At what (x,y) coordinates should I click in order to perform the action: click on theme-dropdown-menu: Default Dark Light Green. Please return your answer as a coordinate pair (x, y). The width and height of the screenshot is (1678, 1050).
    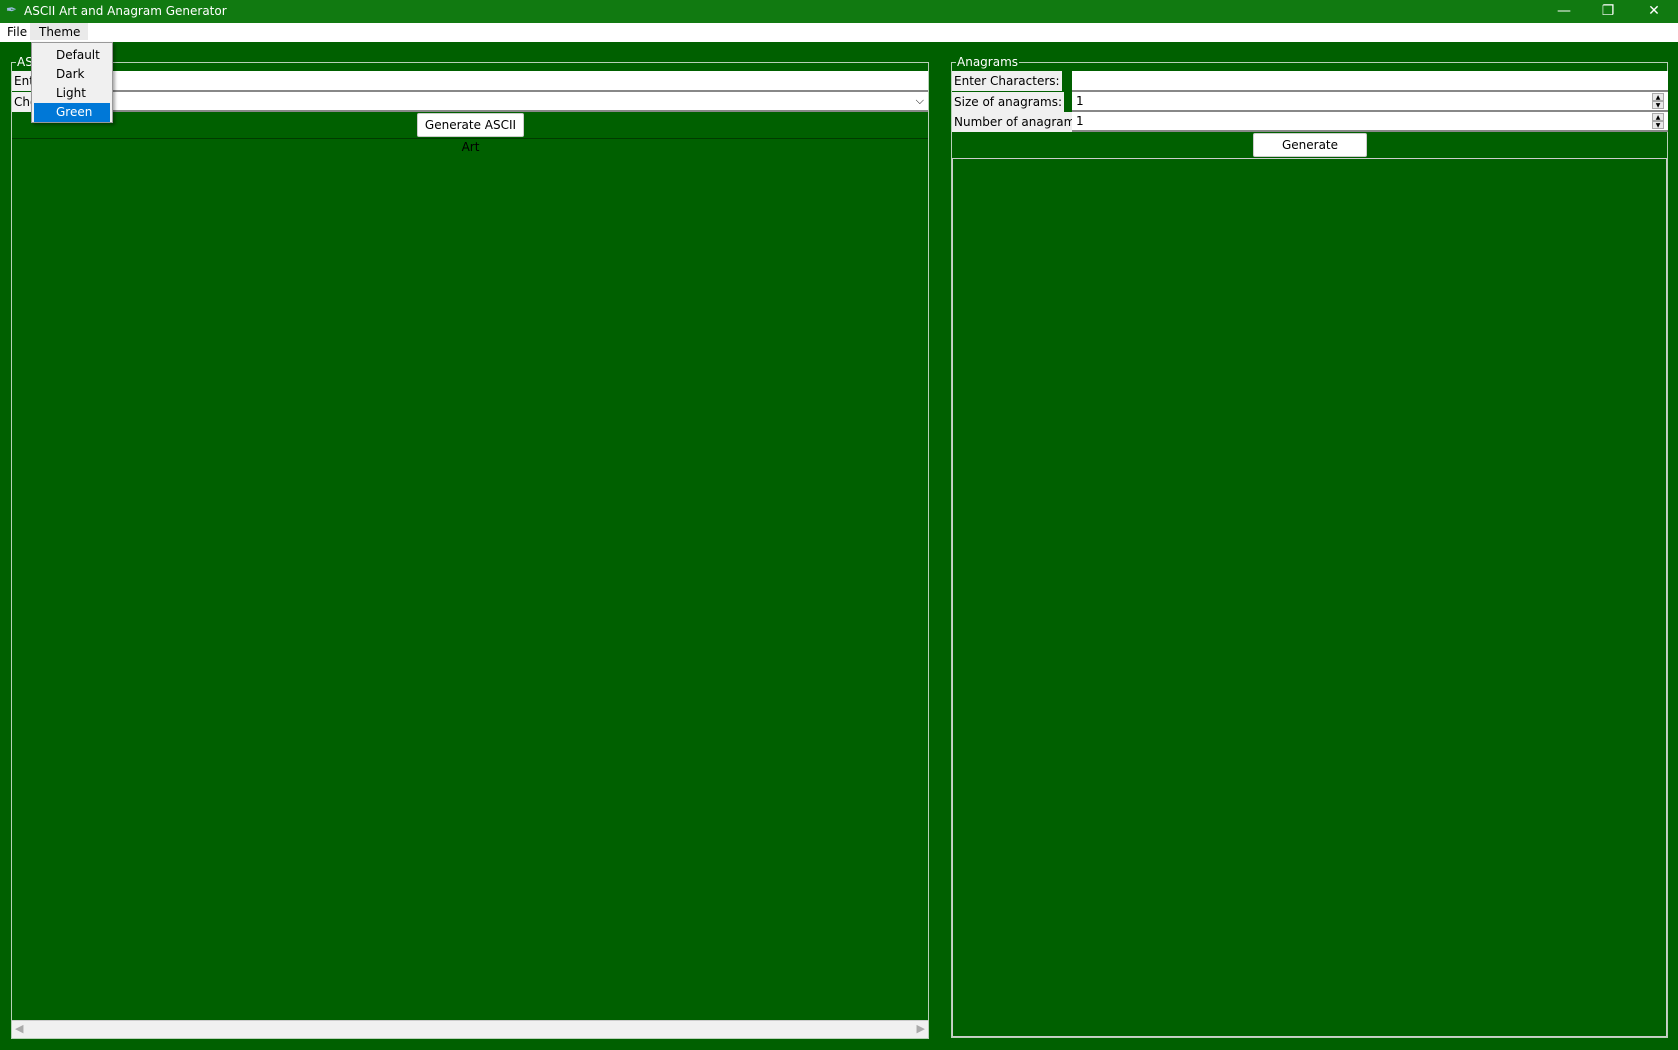
    Looking at the image, I should click on (72, 82).